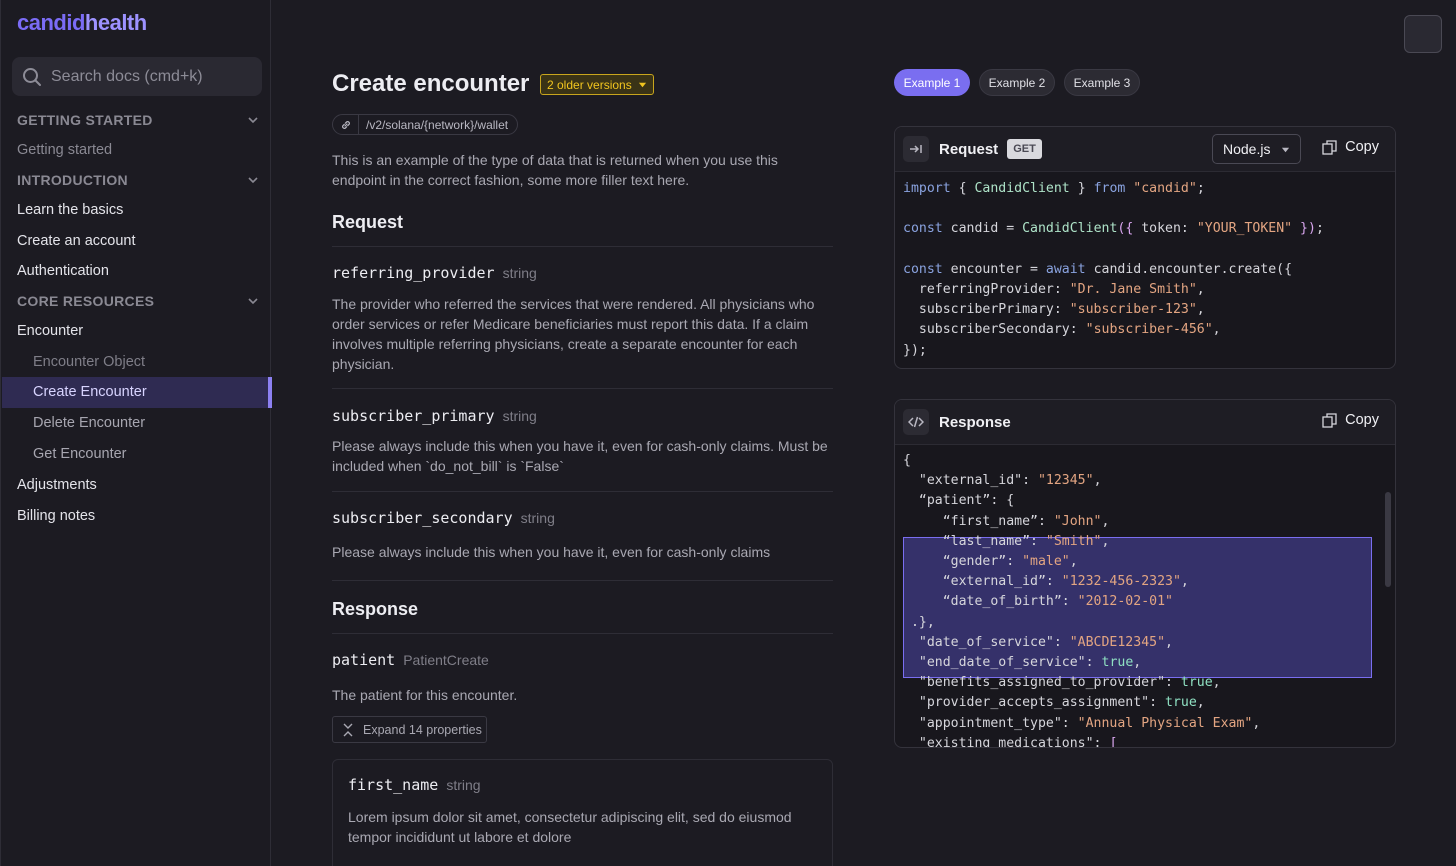  What do you see at coordinates (57, 485) in the screenshot?
I see `sidebar-item-adjustments: Adjustments` at bounding box center [57, 485].